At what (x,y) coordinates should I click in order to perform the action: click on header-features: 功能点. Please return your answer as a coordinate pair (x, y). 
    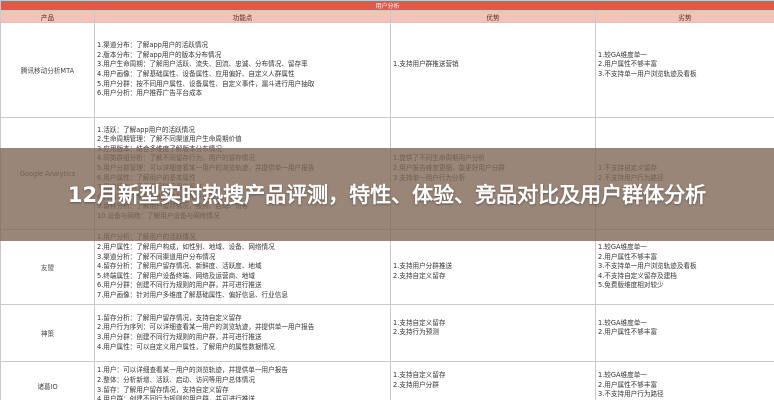
    Looking at the image, I should click on (242, 16).